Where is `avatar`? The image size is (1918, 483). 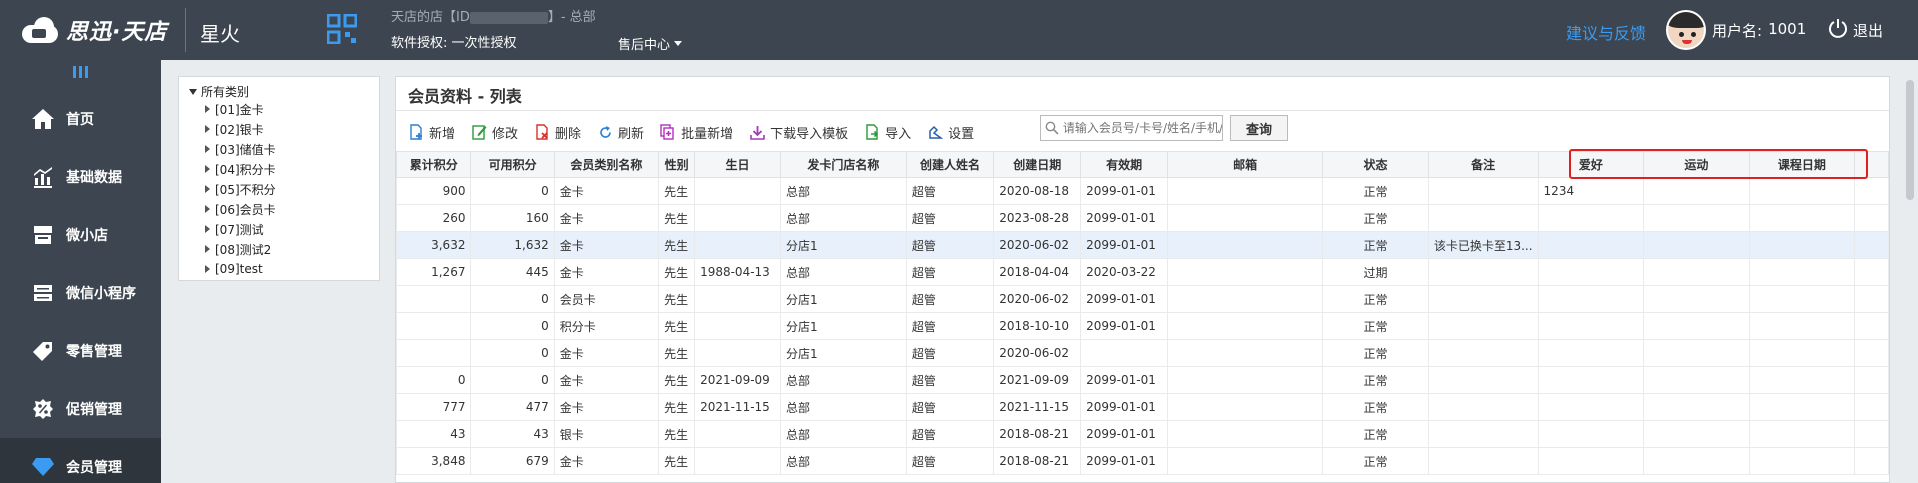 avatar is located at coordinates (1686, 30).